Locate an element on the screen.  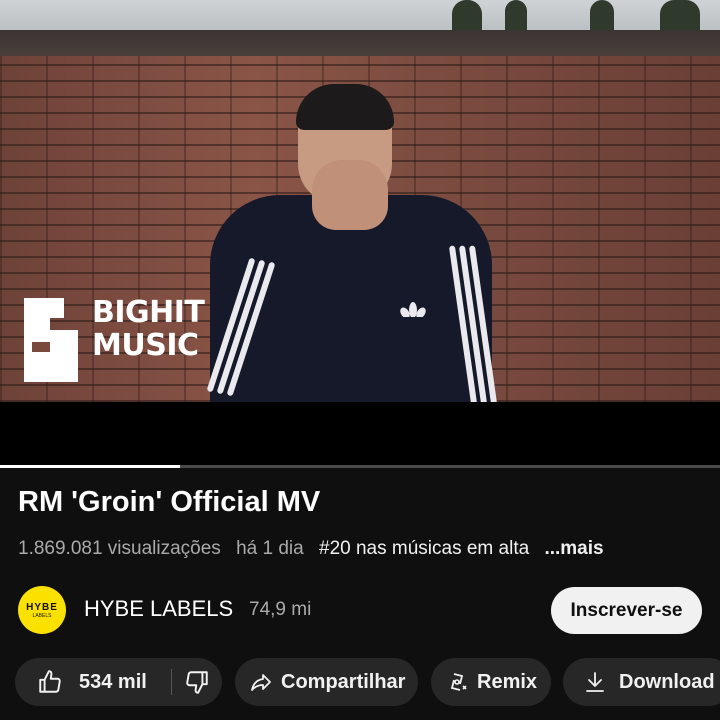
download-icon is located at coordinates (595, 682).